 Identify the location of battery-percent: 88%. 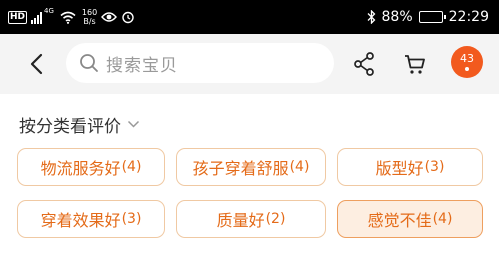
(397, 17).